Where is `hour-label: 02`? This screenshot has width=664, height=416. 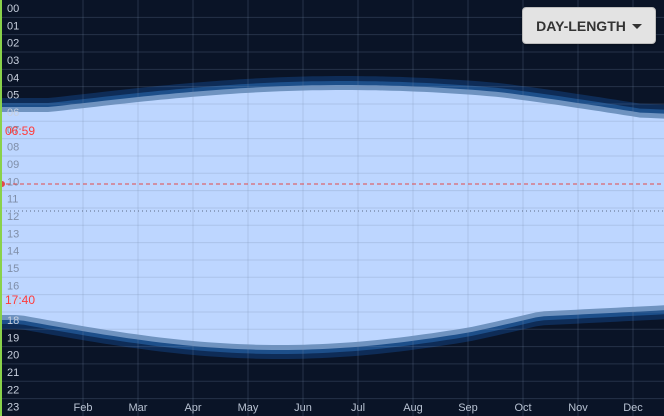 hour-label: 02 is located at coordinates (13, 44).